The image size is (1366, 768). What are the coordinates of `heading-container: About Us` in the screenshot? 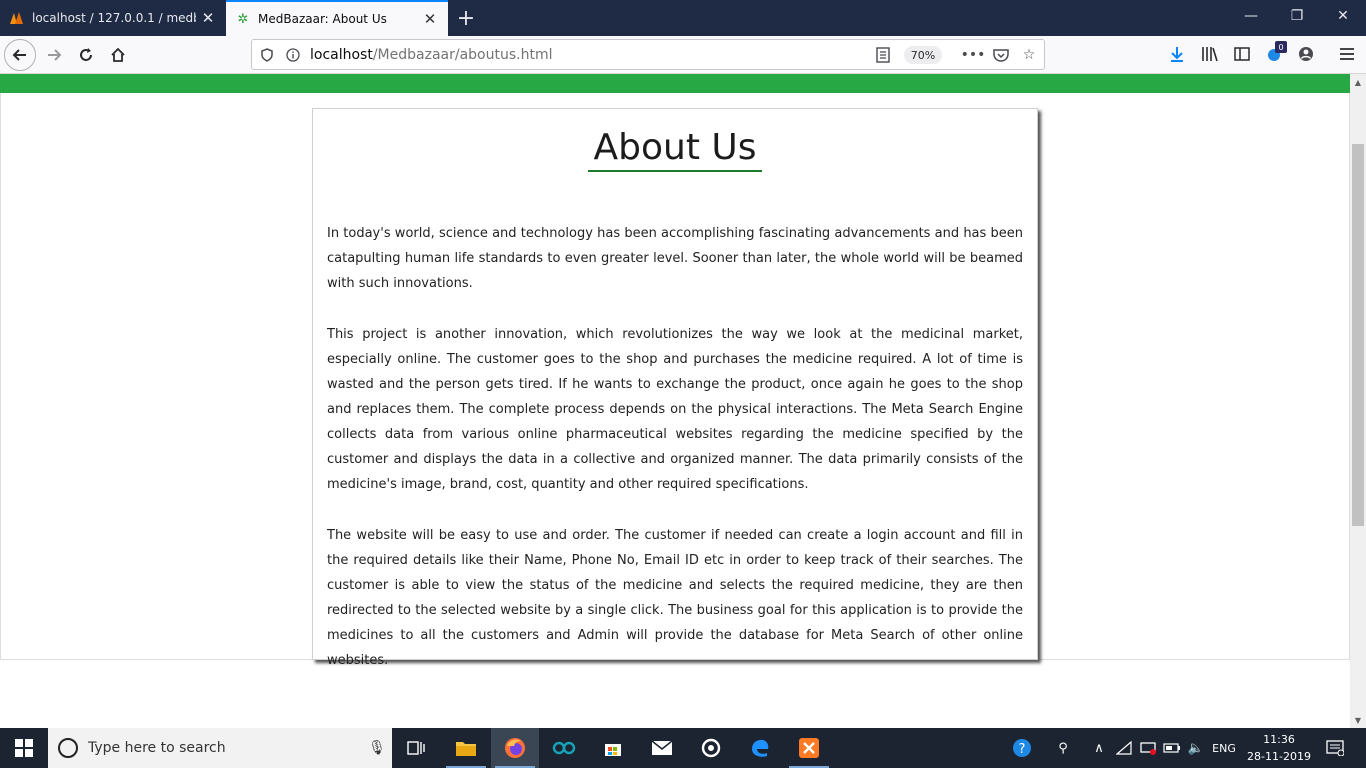 It's located at (675, 149).